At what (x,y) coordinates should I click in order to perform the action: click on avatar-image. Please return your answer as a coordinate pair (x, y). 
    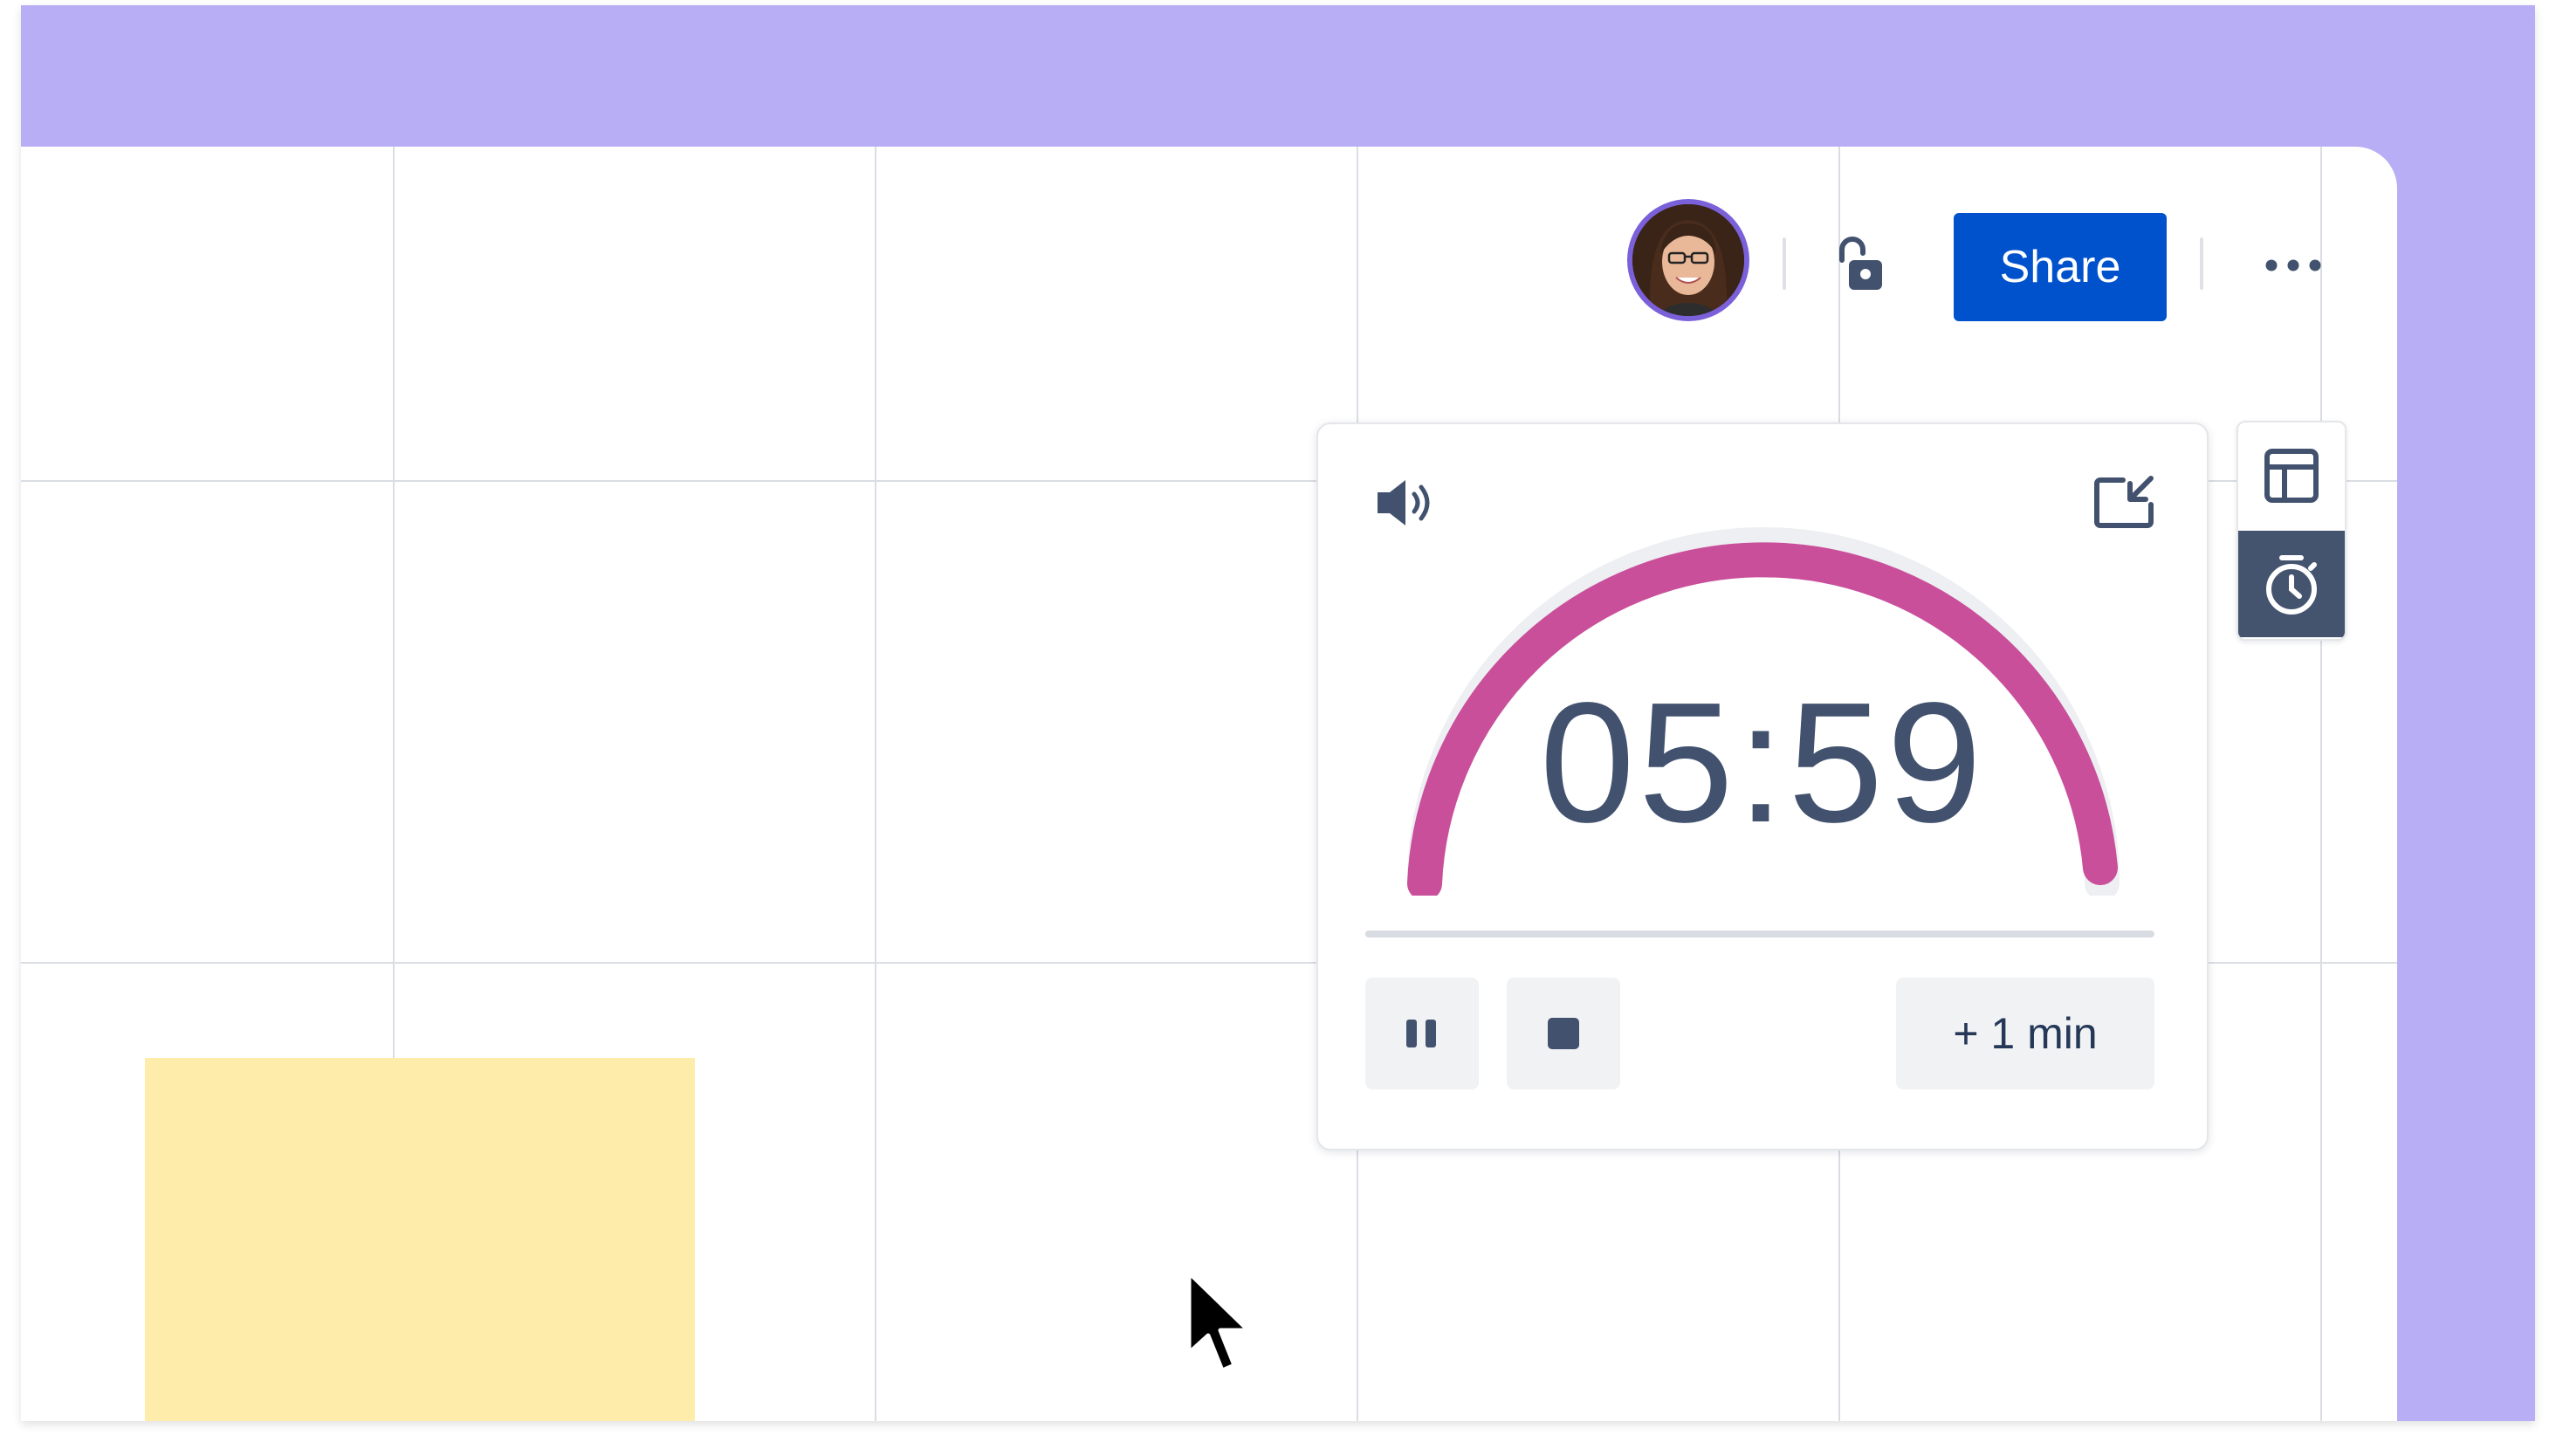
    Looking at the image, I should click on (1688, 260).